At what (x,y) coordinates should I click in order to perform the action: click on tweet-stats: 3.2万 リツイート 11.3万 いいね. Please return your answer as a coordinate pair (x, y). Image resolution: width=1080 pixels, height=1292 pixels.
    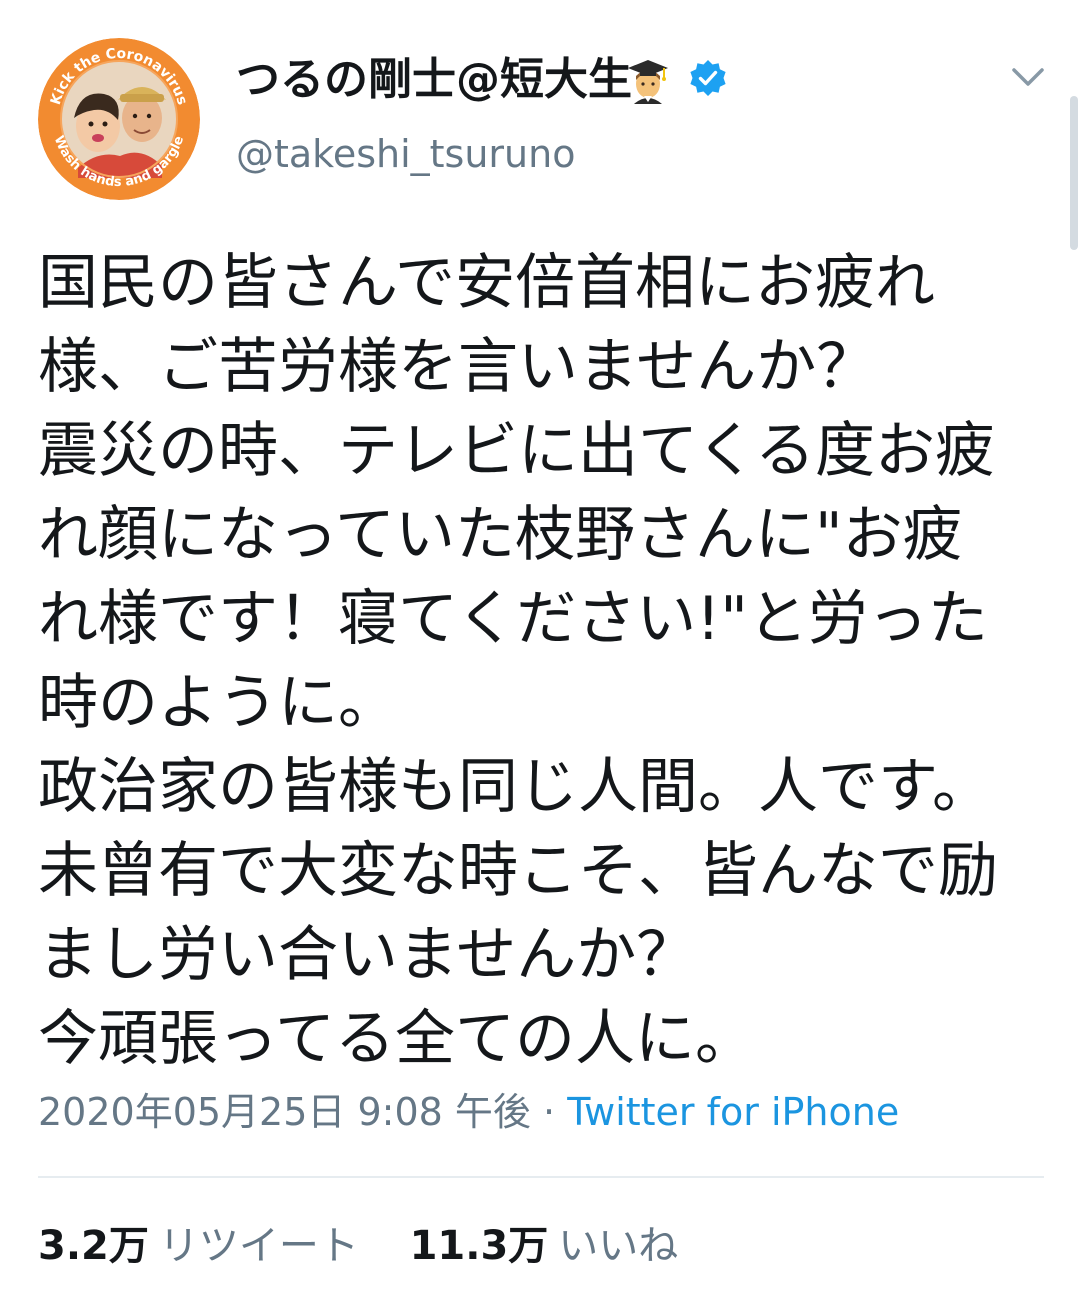
    Looking at the image, I should click on (377, 1246).